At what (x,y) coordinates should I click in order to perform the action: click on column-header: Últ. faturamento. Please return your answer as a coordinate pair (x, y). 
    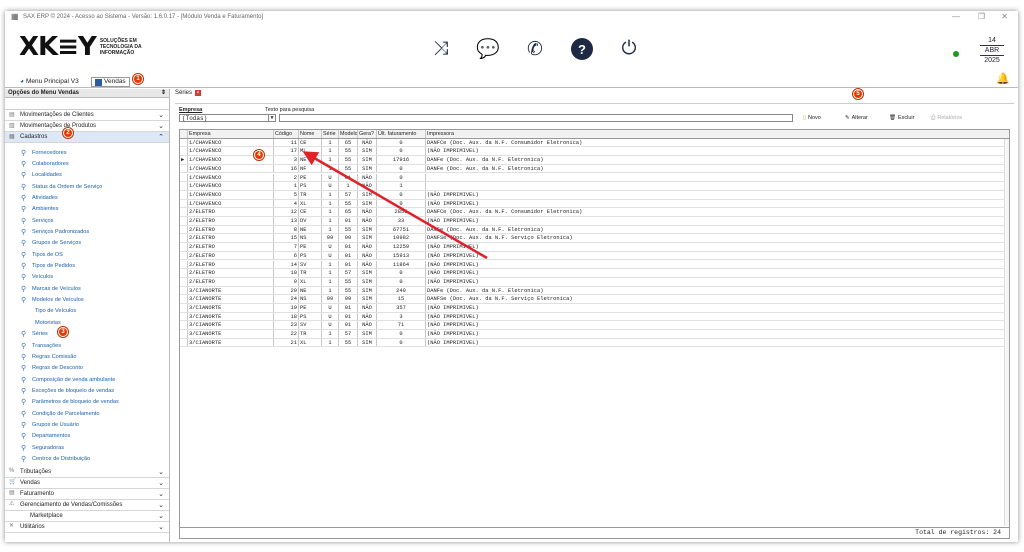
    Looking at the image, I should click on (401, 134).